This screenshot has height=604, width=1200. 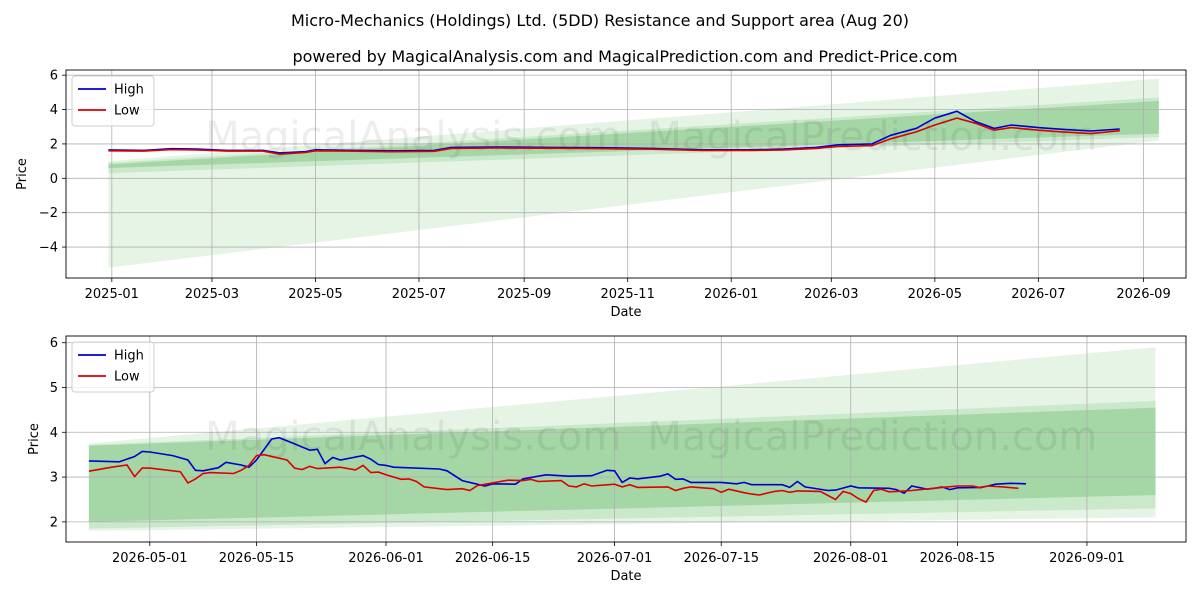 What do you see at coordinates (48, 248) in the screenshot?
I see `y-tick-label: −4` at bounding box center [48, 248].